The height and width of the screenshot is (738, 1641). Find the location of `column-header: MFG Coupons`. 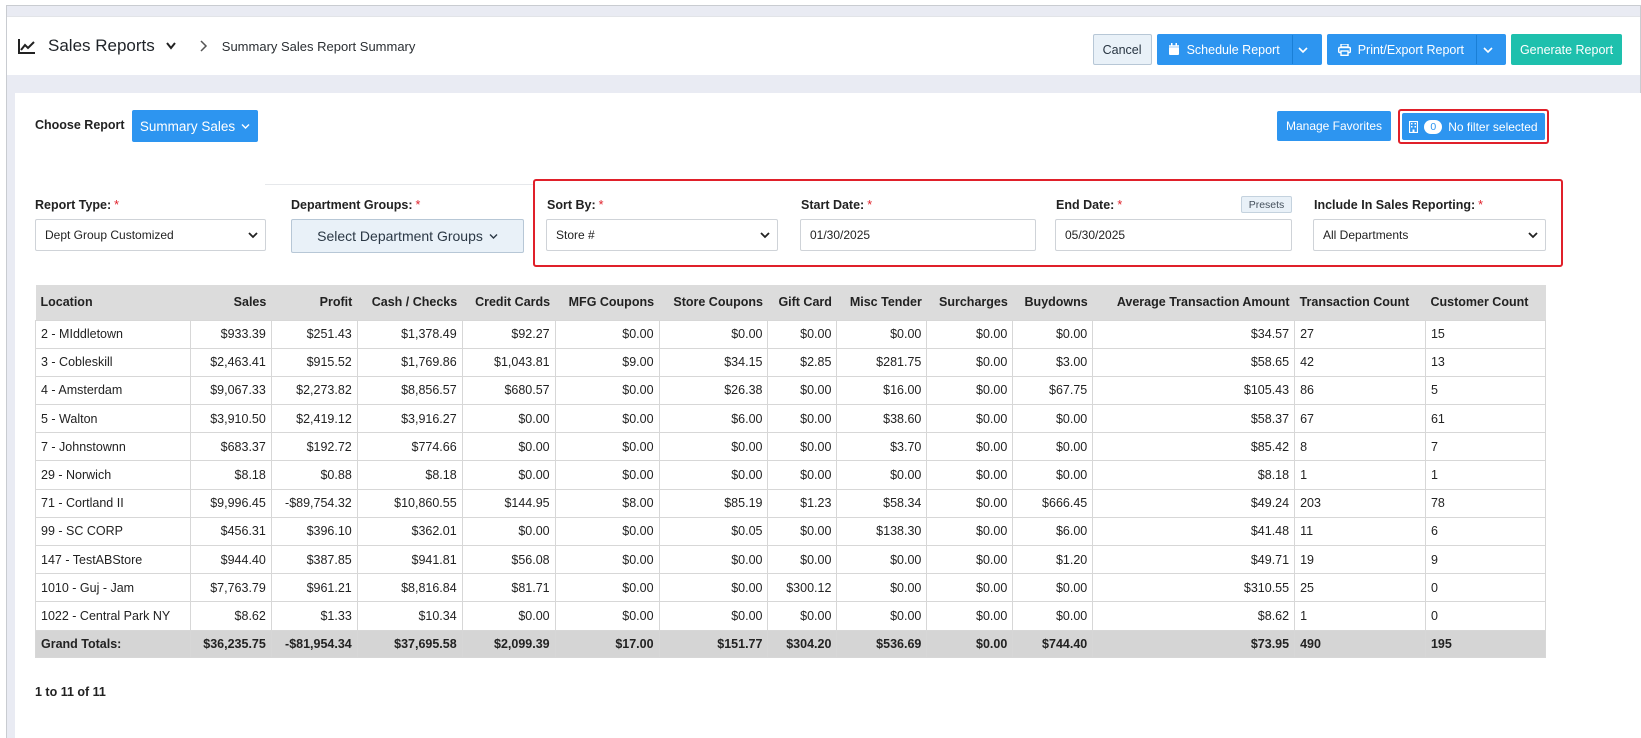

column-header: MFG Coupons is located at coordinates (607, 302).